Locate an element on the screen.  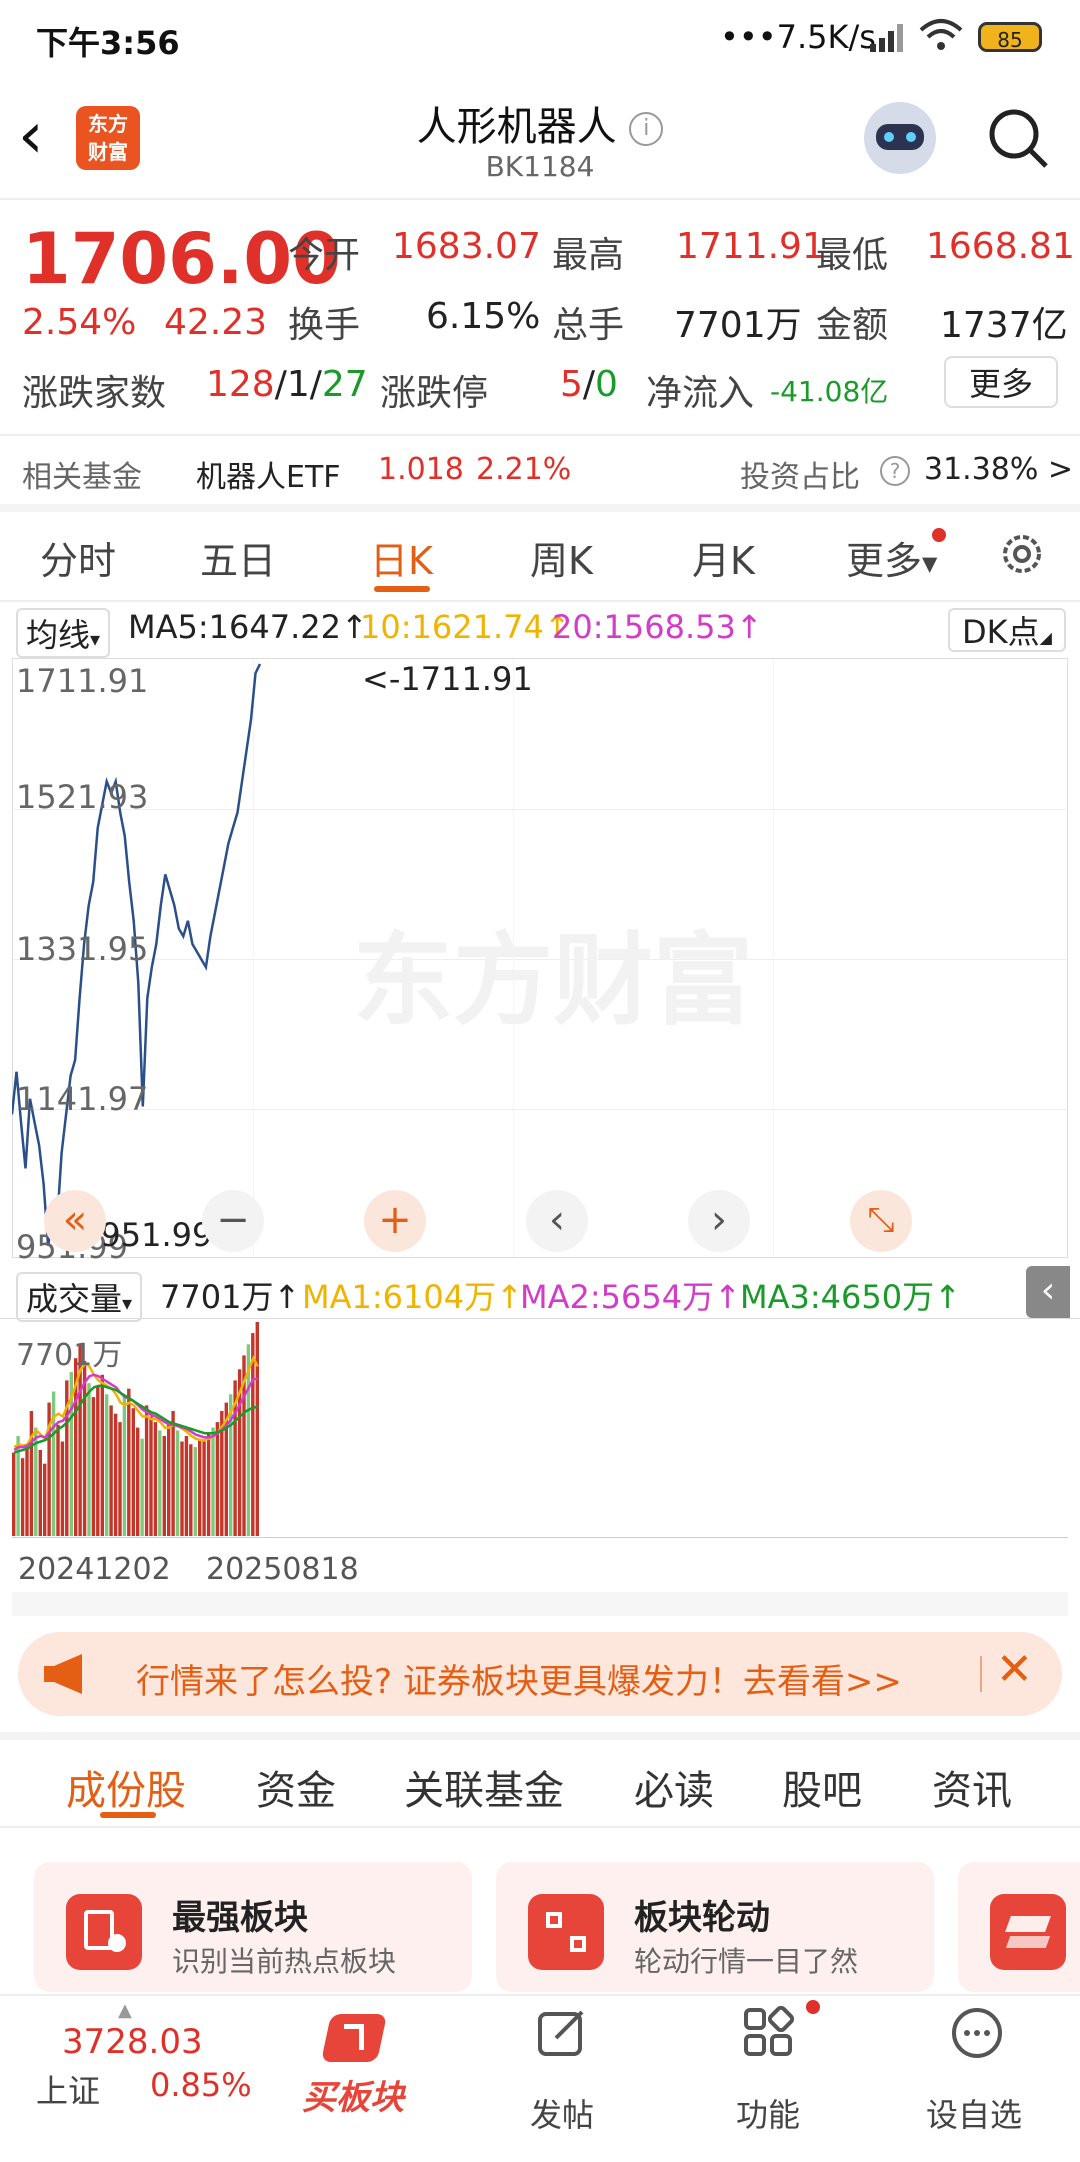
add-watchlist-label: 设自选 is located at coordinates (974, 2113).